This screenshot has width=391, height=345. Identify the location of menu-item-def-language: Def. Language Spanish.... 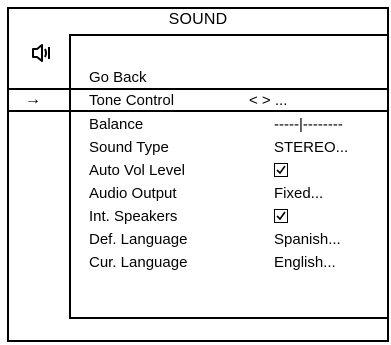
(199, 240).